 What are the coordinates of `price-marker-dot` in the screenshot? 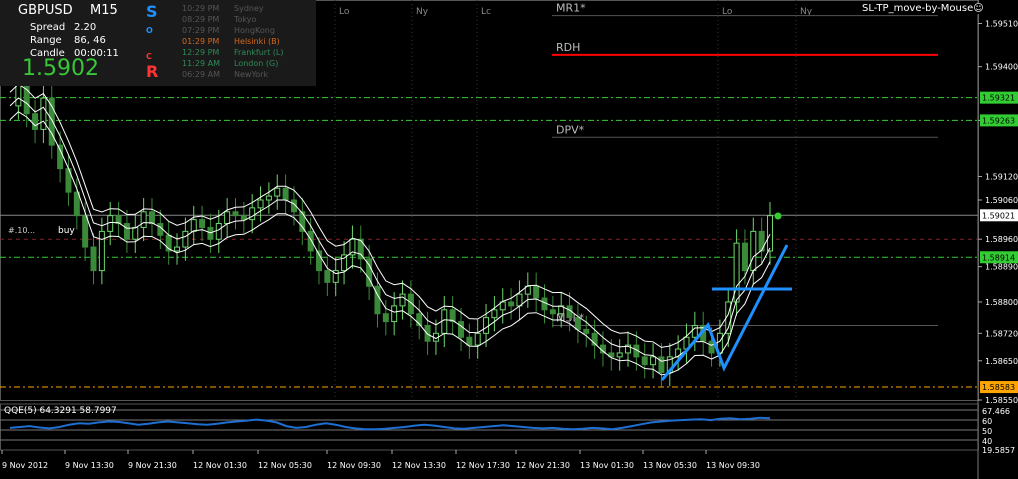 It's located at (778, 216).